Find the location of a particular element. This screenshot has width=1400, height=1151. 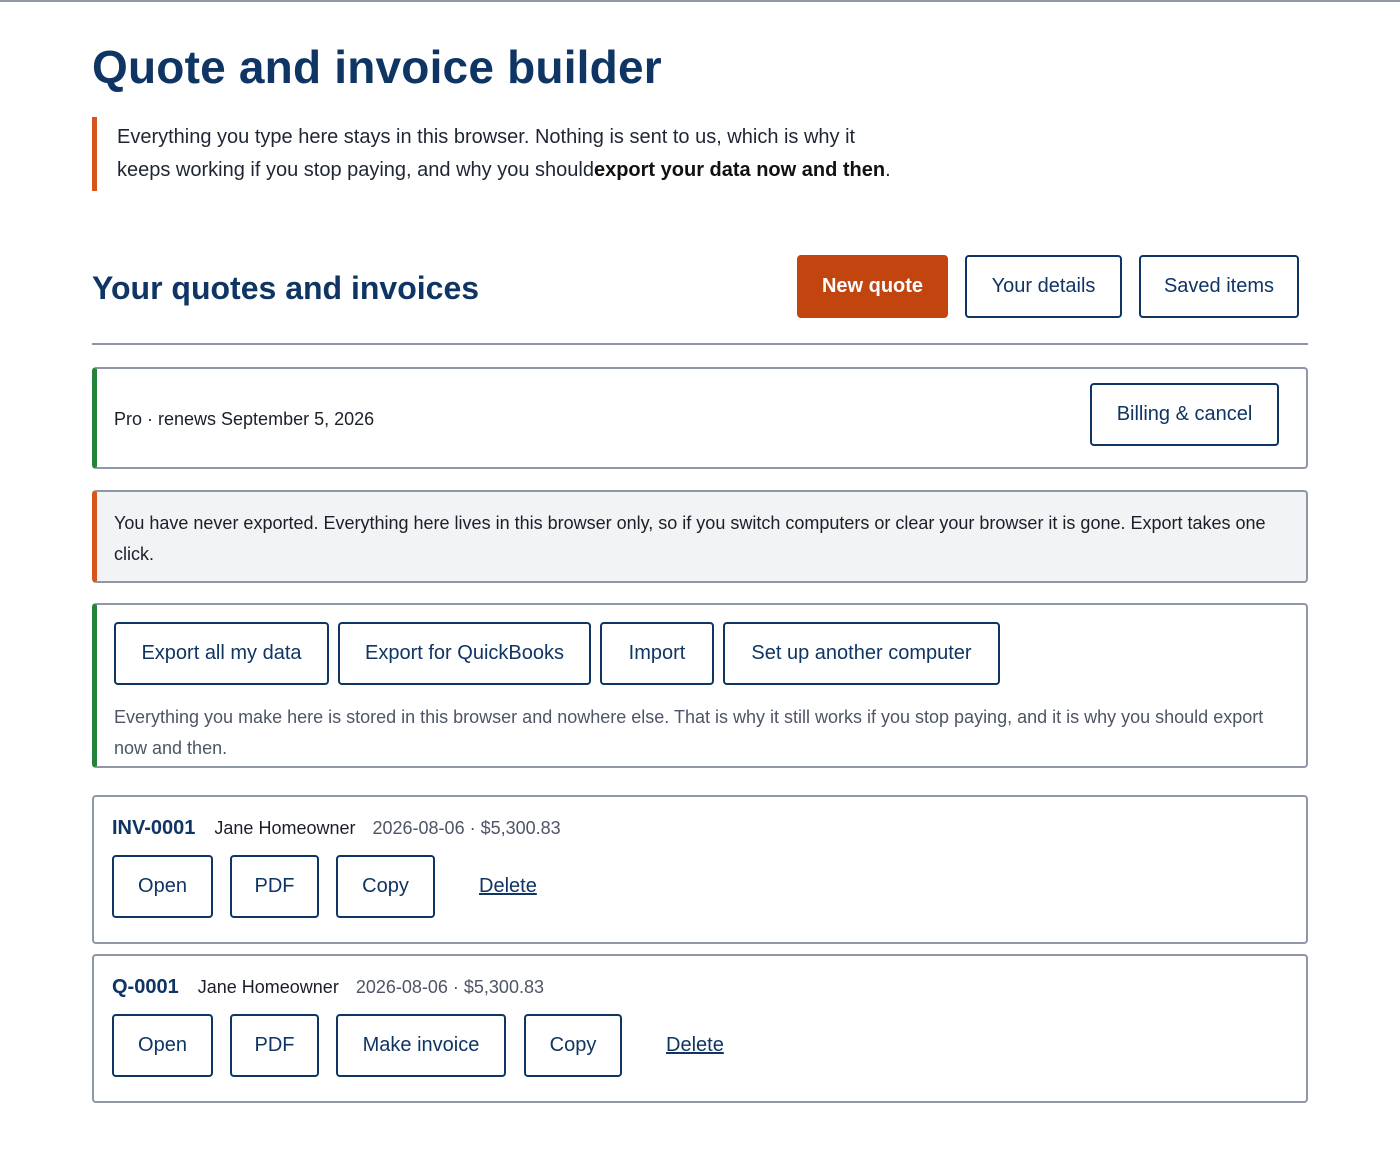

intro-bold-text: export your data now and then is located at coordinates (739, 170).